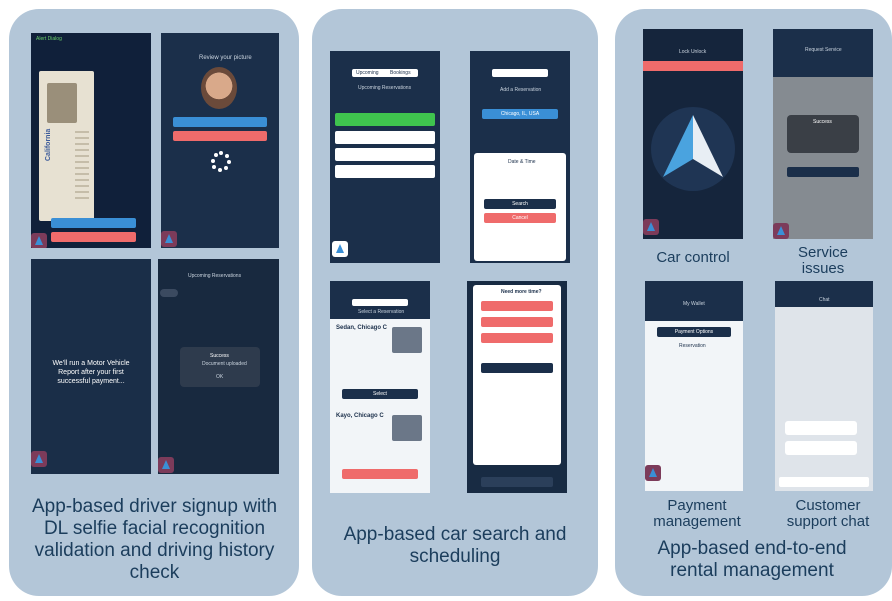  Describe the element at coordinates (93, 223) in the screenshot. I see `dl-primary-button` at that location.